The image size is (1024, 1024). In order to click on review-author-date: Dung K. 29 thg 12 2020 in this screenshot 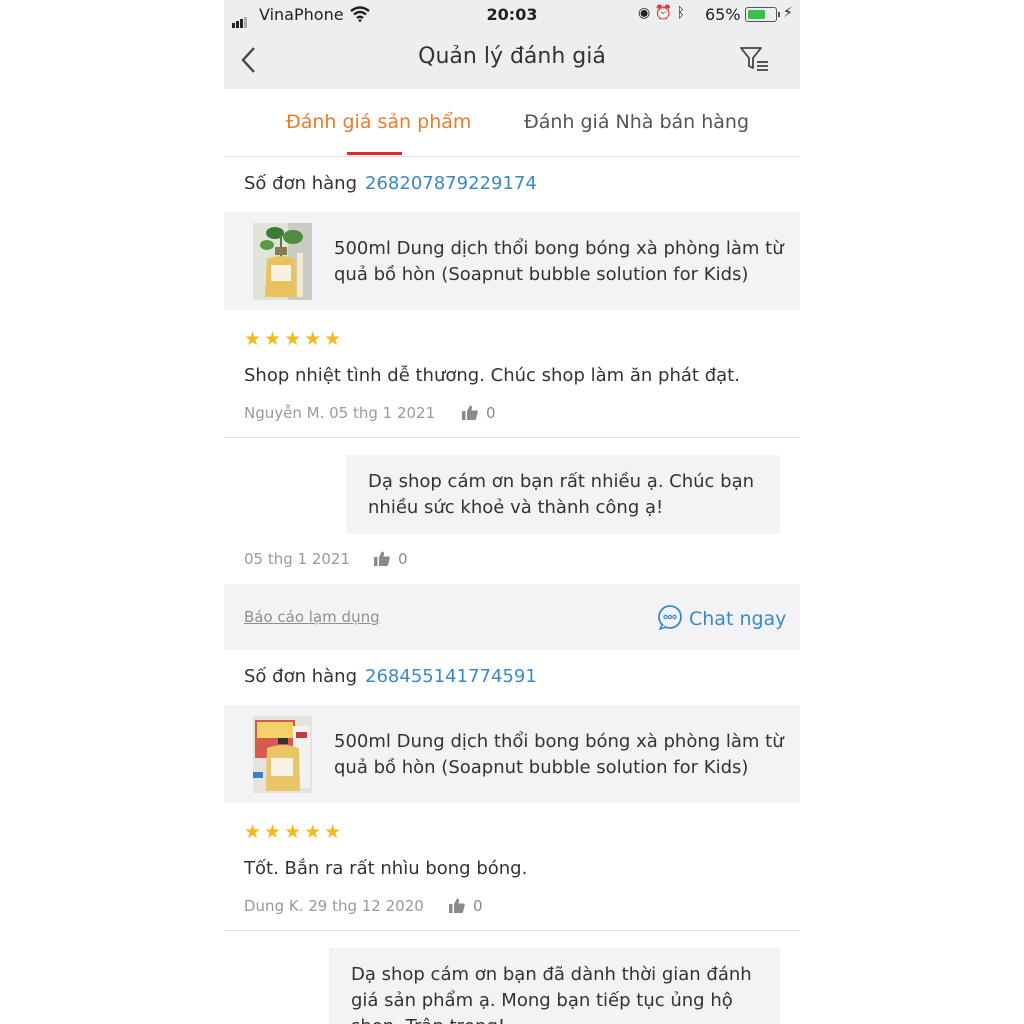, I will do `click(334, 906)`.